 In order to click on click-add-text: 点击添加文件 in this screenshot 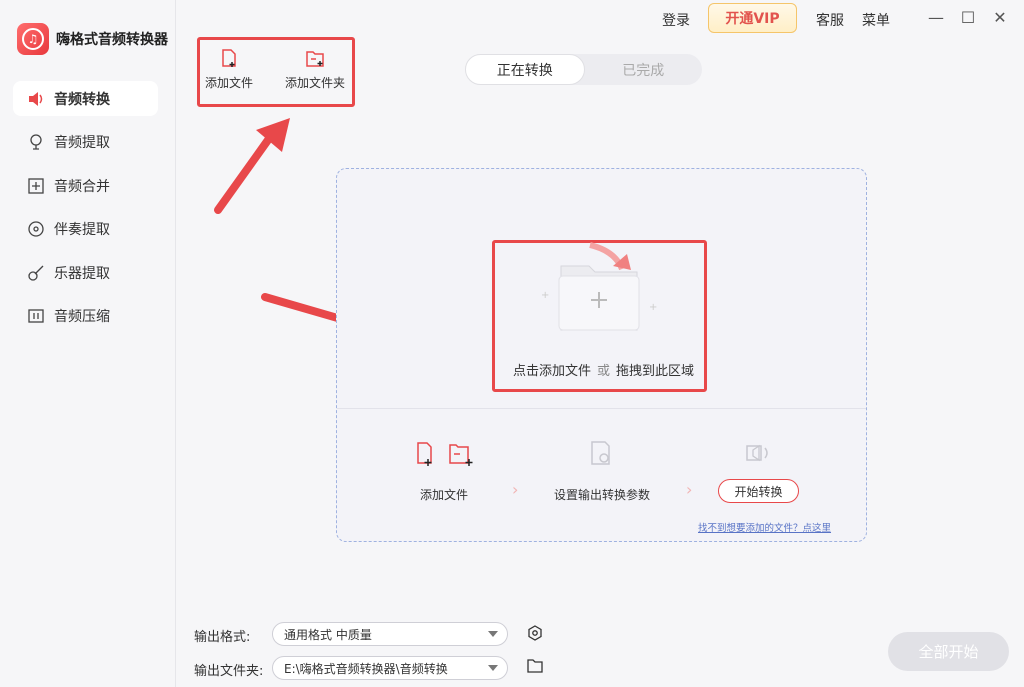, I will do `click(552, 371)`.